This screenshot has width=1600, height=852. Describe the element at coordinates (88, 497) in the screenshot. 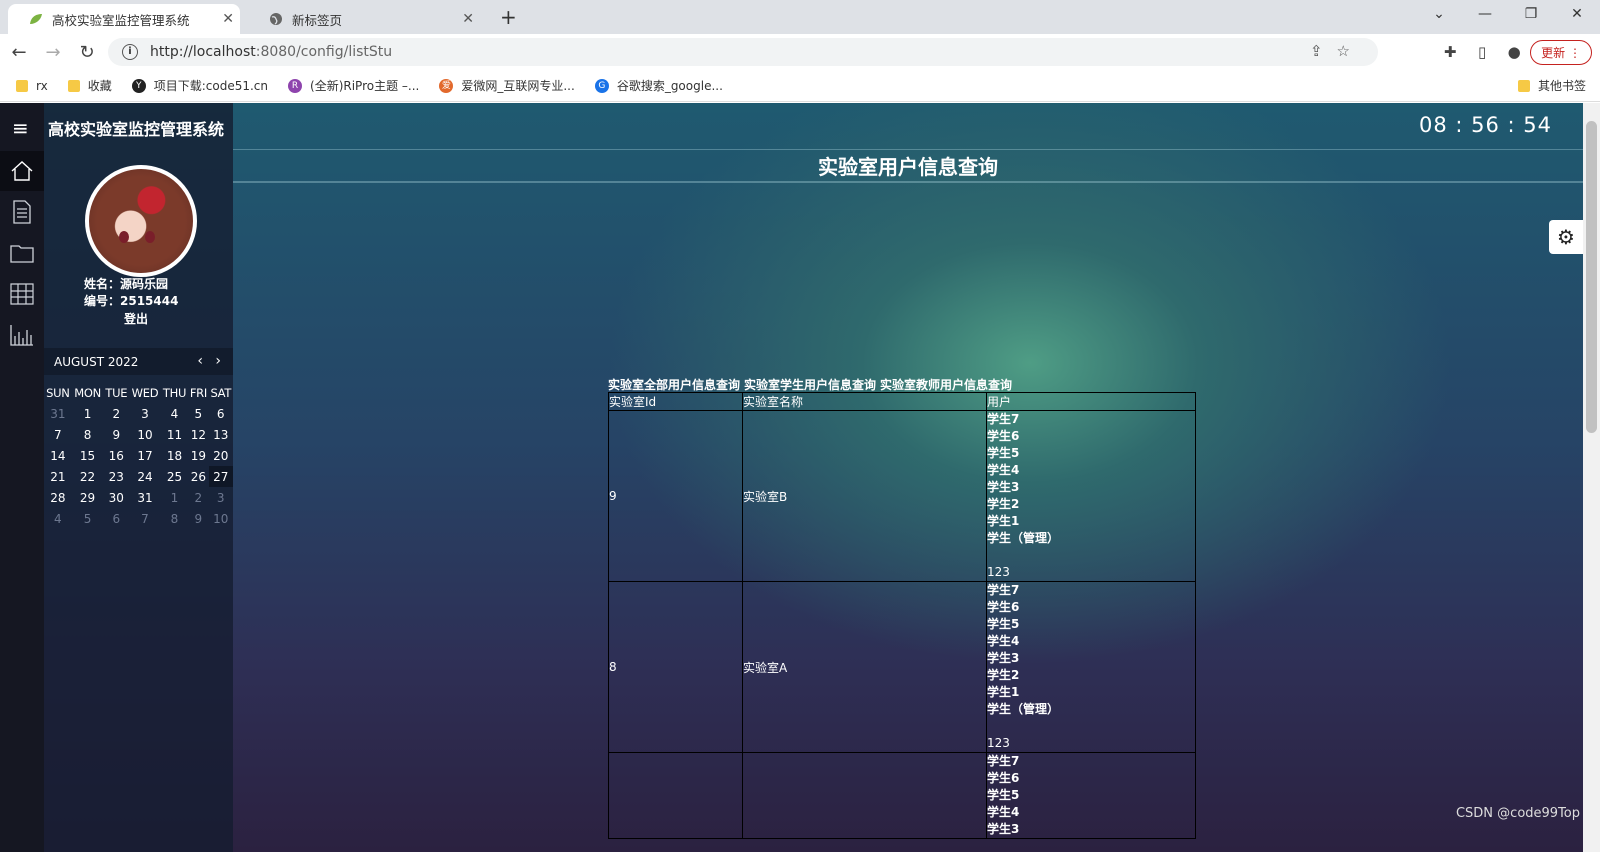

I see `calendar-day: 29` at that location.